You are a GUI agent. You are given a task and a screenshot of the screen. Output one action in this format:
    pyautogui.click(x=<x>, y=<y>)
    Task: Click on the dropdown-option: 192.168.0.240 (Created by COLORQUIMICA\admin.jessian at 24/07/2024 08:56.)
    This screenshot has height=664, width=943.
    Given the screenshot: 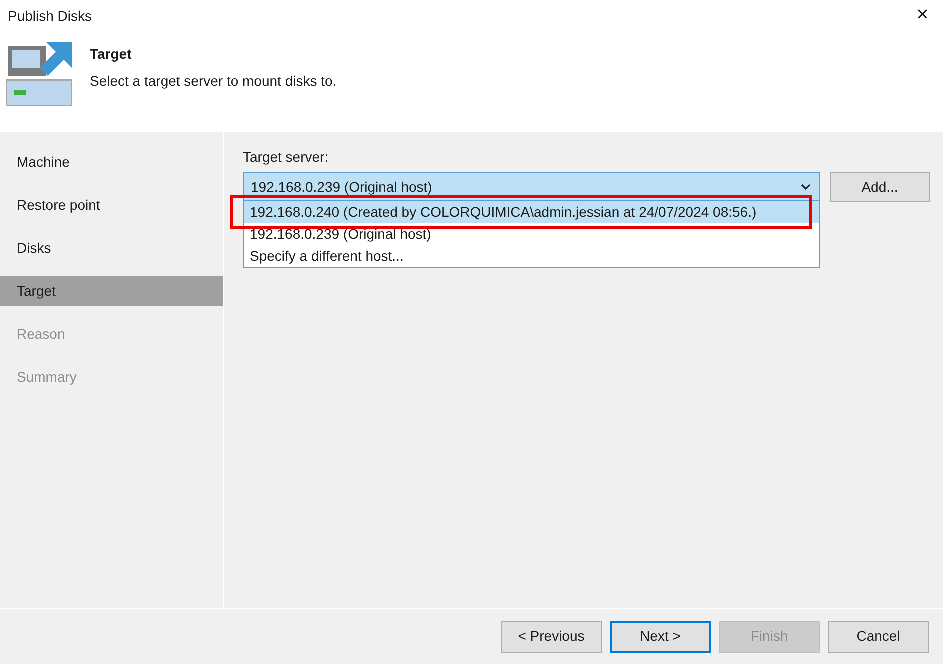 What is the action you would take?
    pyautogui.click(x=531, y=212)
    